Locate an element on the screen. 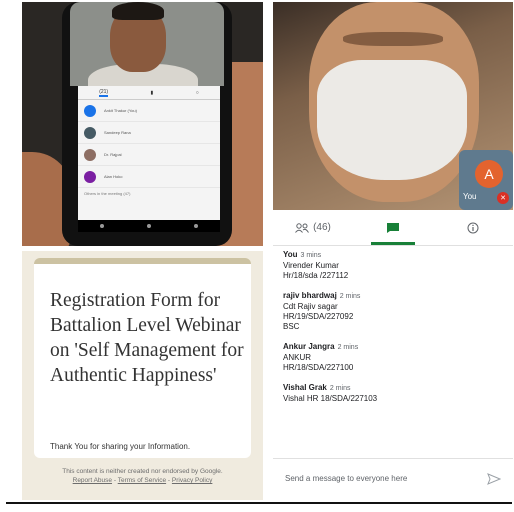  message-line: Hr/18/sda /227112 is located at coordinates (316, 275).